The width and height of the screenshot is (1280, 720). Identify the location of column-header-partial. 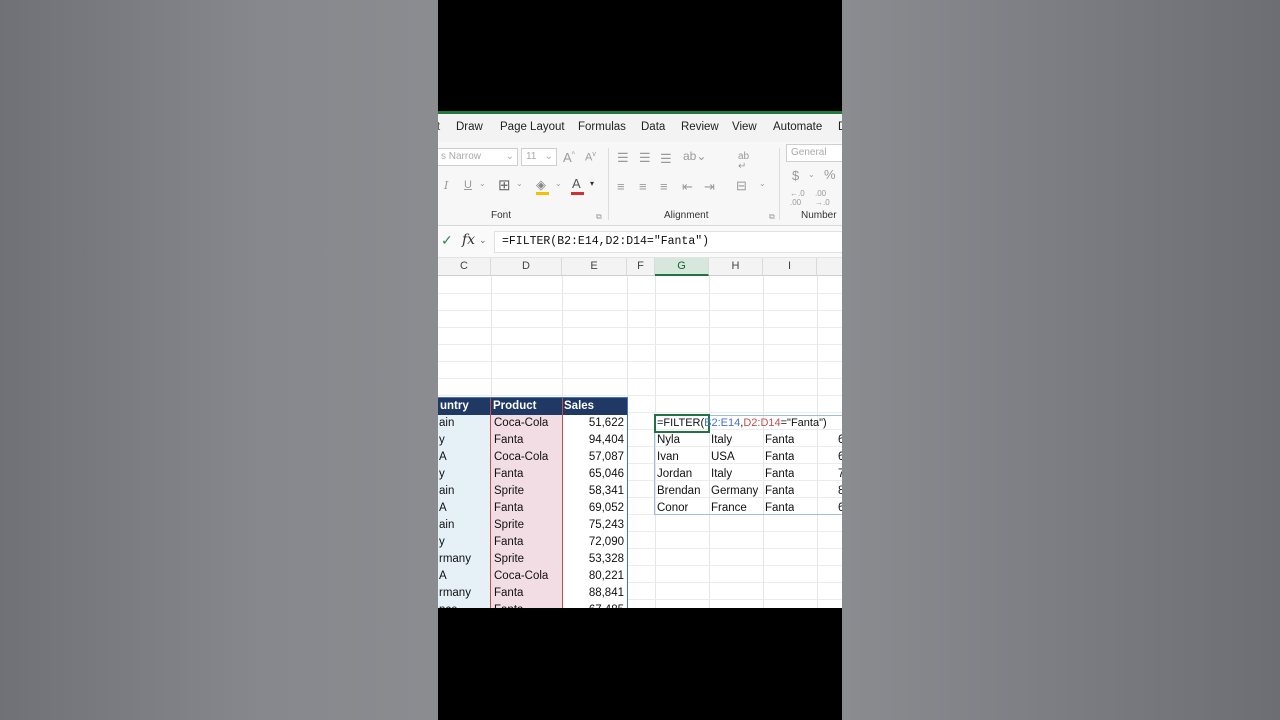
(829, 267).